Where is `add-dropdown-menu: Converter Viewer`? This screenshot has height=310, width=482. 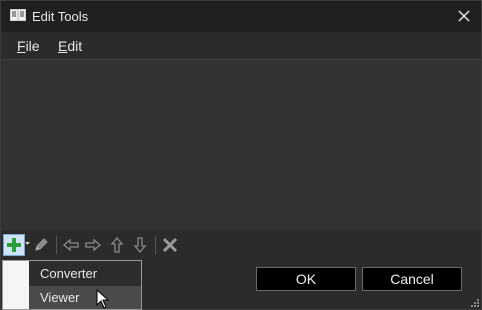 add-dropdown-menu: Converter Viewer is located at coordinates (72, 285).